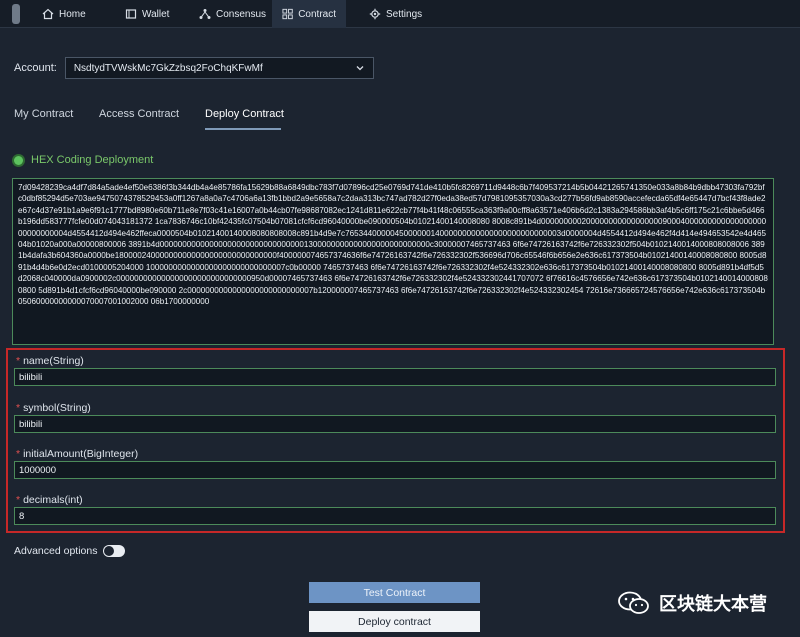 The height and width of the screenshot is (637, 800). I want to click on radio-selected-icon, so click(18, 160).